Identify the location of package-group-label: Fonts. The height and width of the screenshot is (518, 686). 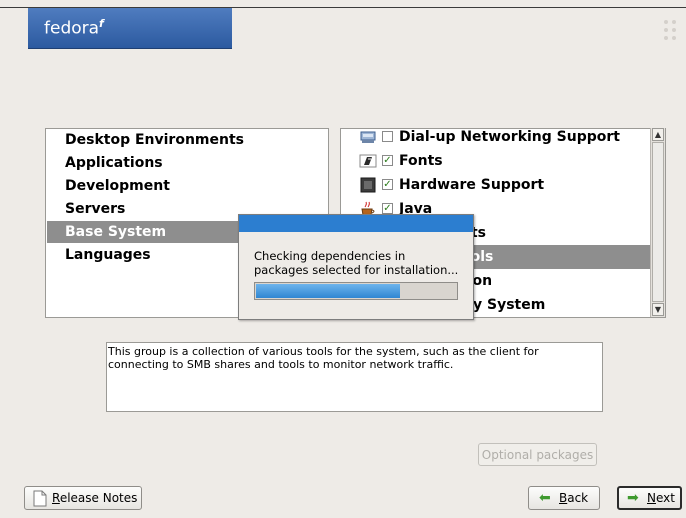
(421, 161).